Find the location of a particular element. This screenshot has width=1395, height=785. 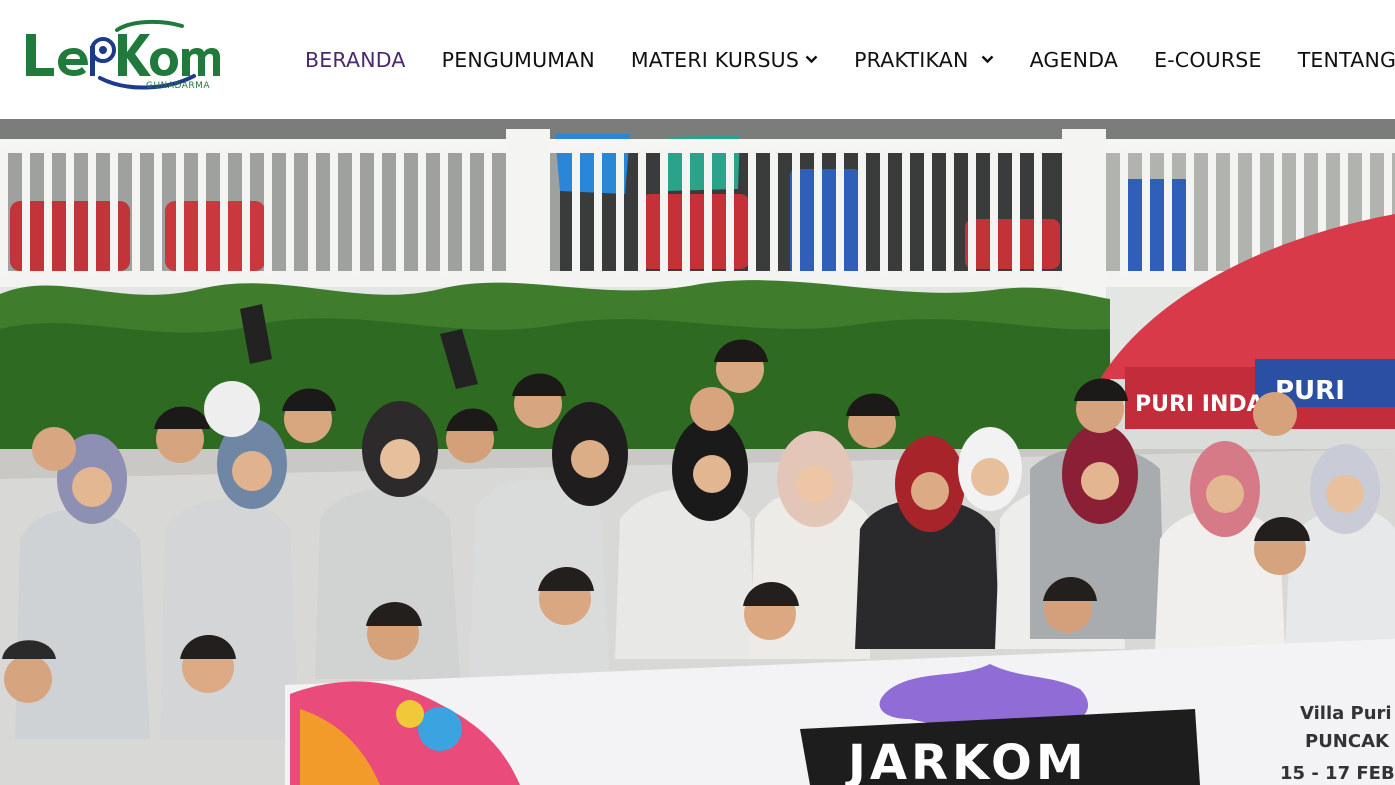

nav-item-agenda: AGENDA is located at coordinates (1074, 60).